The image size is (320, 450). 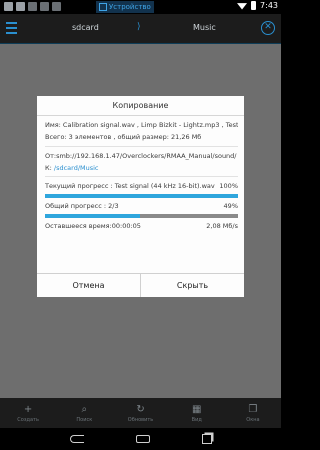 What do you see at coordinates (141, 206) in the screenshot?
I see `total-progress-row: Общий прогресс : 2/3 49%` at bounding box center [141, 206].